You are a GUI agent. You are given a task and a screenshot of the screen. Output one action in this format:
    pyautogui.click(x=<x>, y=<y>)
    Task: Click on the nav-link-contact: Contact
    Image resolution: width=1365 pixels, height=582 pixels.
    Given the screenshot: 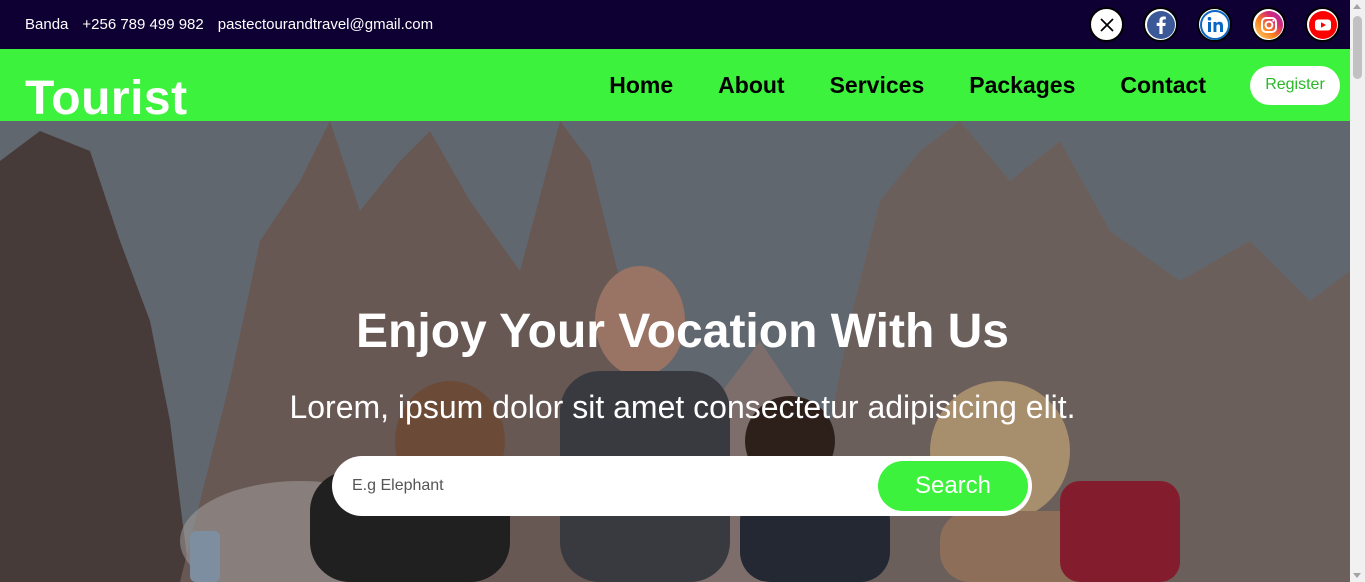 What is the action you would take?
    pyautogui.click(x=1163, y=85)
    